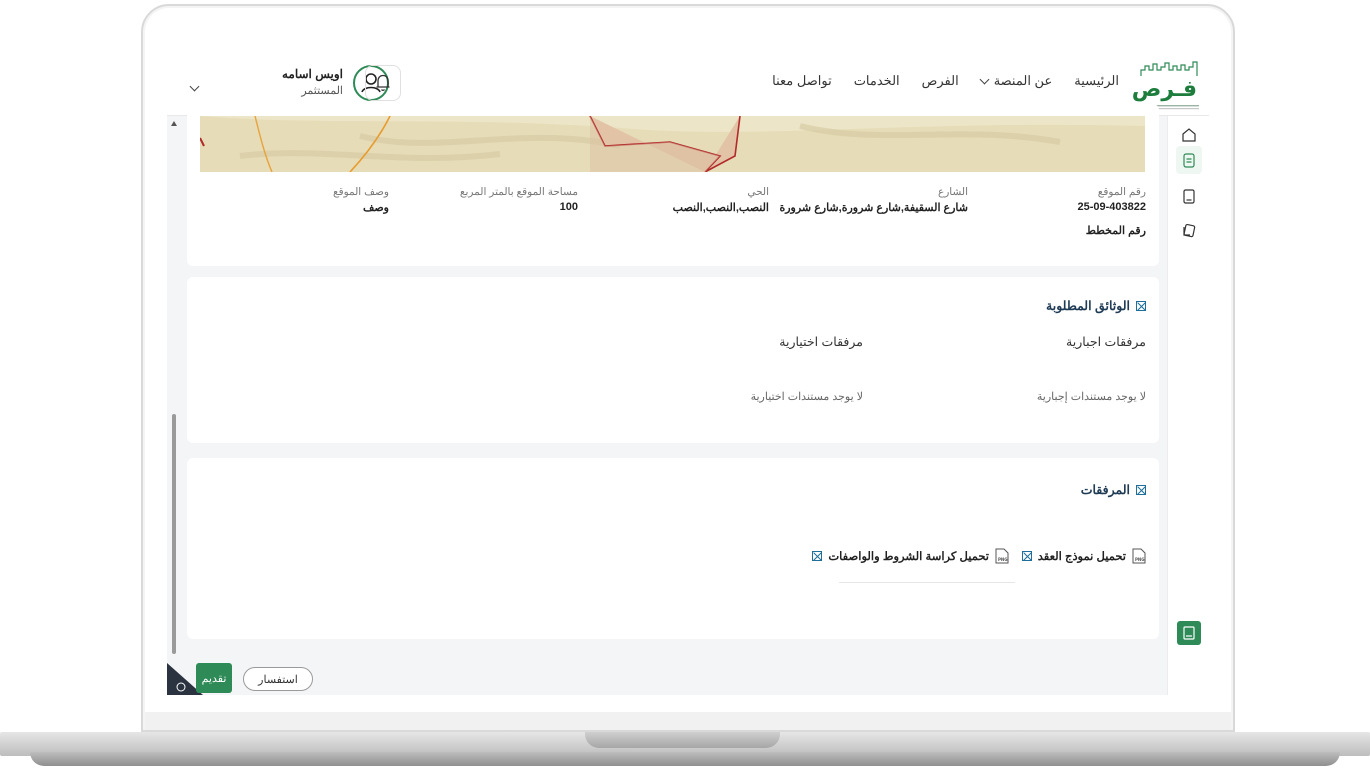  Describe the element at coordinates (682, 740) in the screenshot. I see `laptop-notch` at that location.